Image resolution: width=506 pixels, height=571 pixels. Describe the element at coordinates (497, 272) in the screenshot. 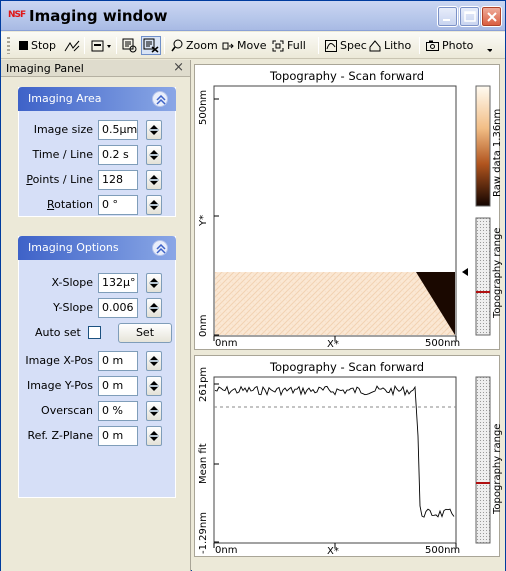

I see `top-range-label: Topography range` at that location.